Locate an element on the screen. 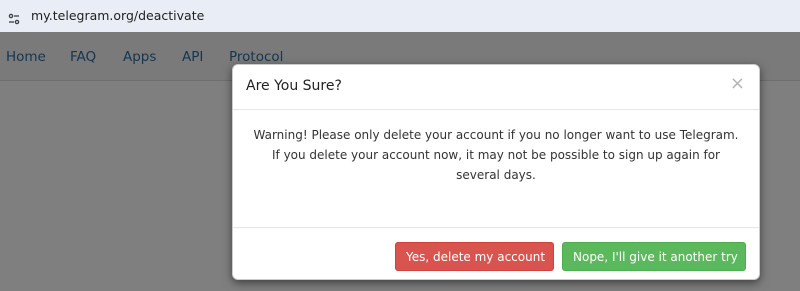  tune-icon is located at coordinates (14, 17).